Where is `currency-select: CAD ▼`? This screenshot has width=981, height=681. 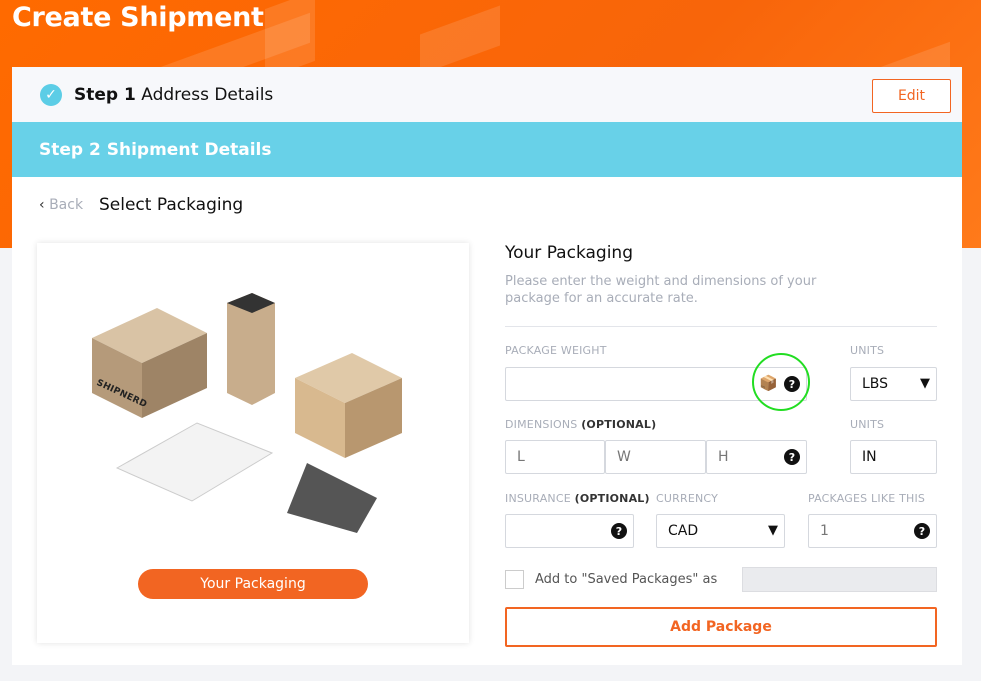 currency-select: CAD ▼ is located at coordinates (720, 531).